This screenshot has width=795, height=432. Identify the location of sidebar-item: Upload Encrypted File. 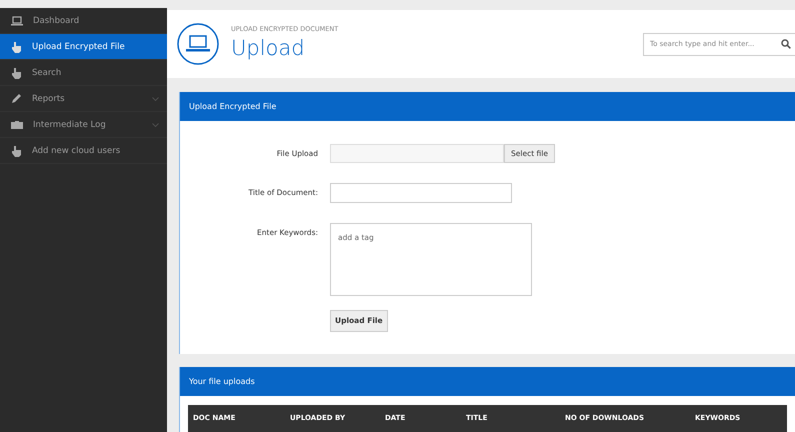
(83, 47).